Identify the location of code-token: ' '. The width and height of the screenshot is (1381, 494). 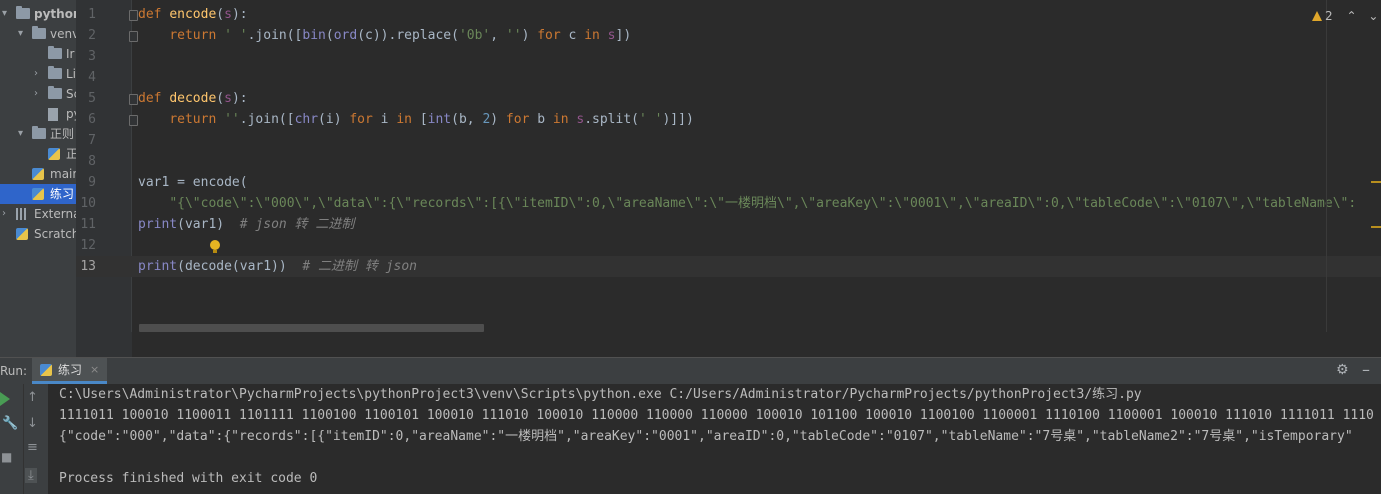
(651, 119).